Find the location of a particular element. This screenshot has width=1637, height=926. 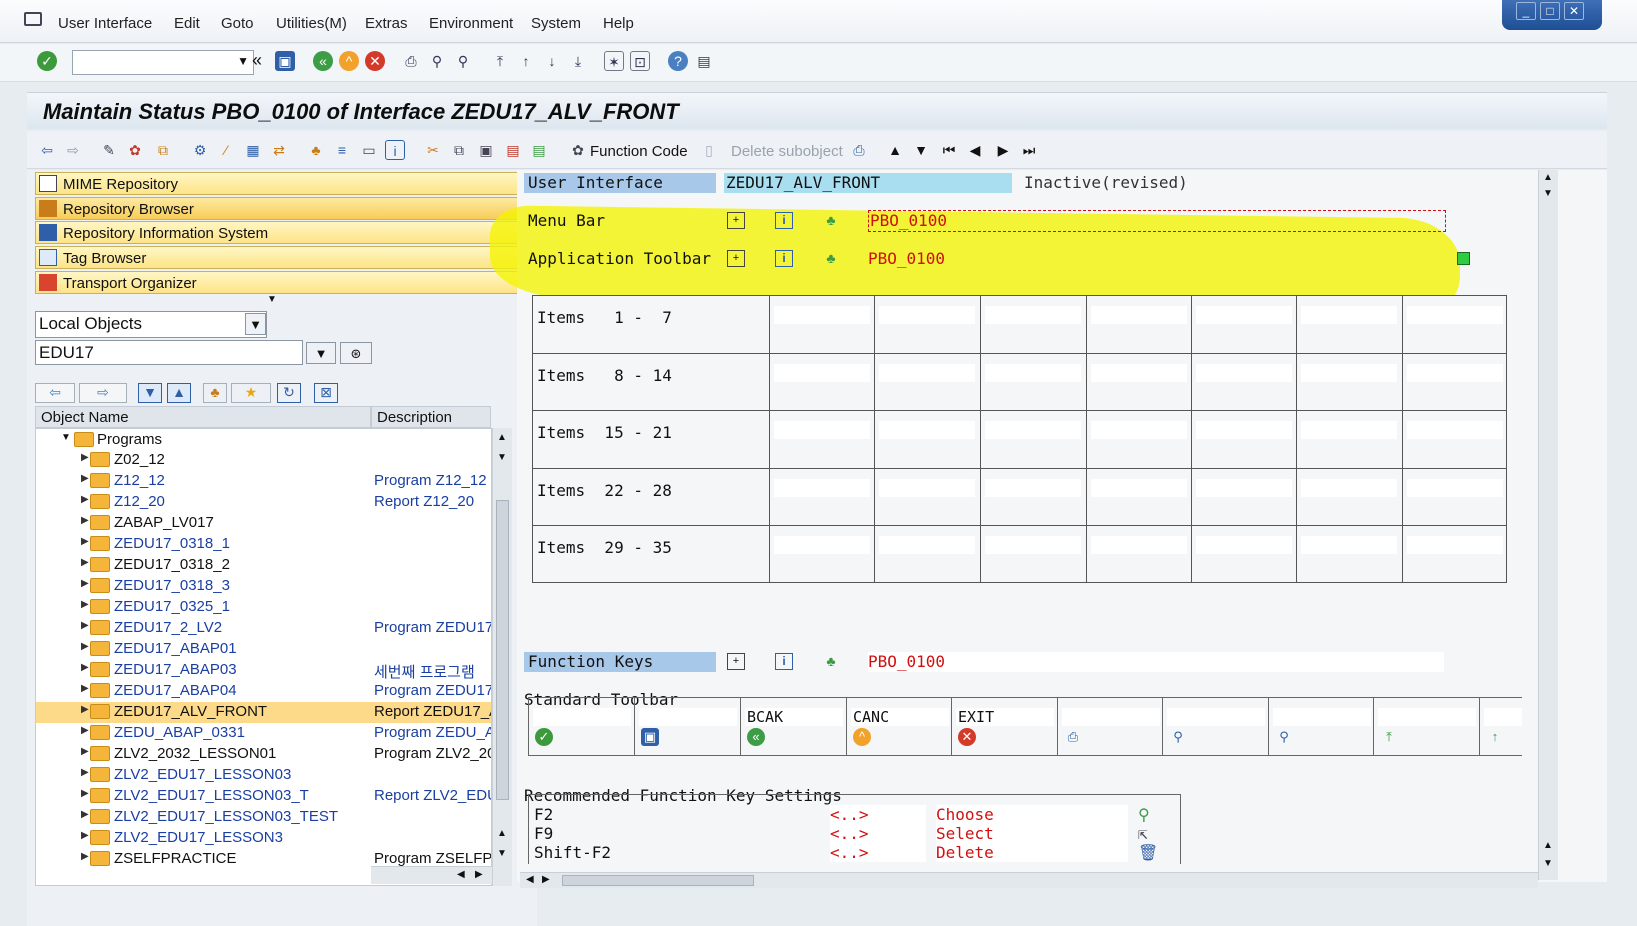

tree-row: ▶ ZLV2_EDU17_LESSON03_TEST is located at coordinates (263, 817).